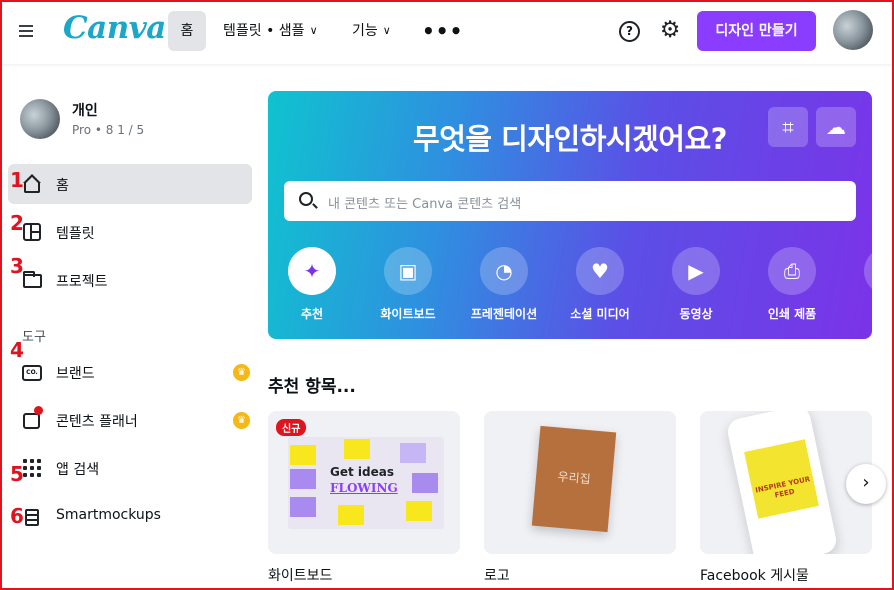  What do you see at coordinates (34, 337) in the screenshot?
I see `tools-section-heading: 도구` at bounding box center [34, 337].